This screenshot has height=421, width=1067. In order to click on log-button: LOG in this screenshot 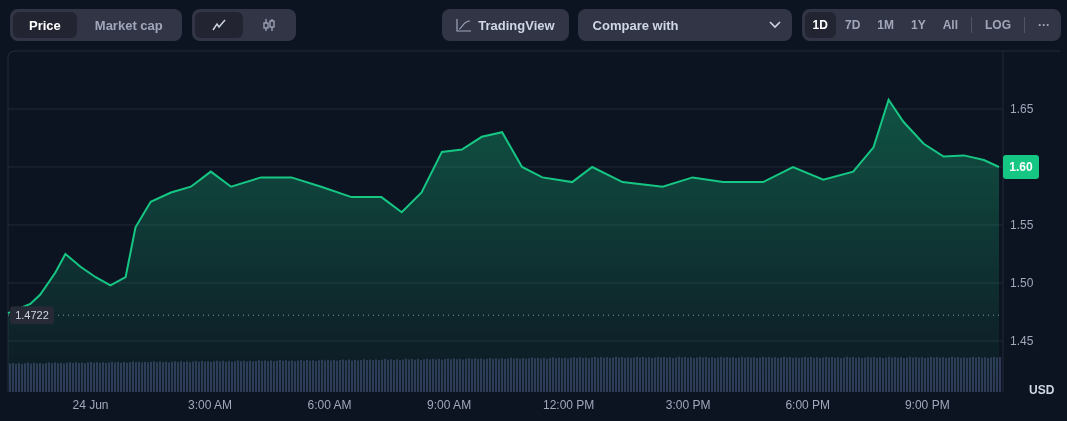, I will do `click(998, 25)`.